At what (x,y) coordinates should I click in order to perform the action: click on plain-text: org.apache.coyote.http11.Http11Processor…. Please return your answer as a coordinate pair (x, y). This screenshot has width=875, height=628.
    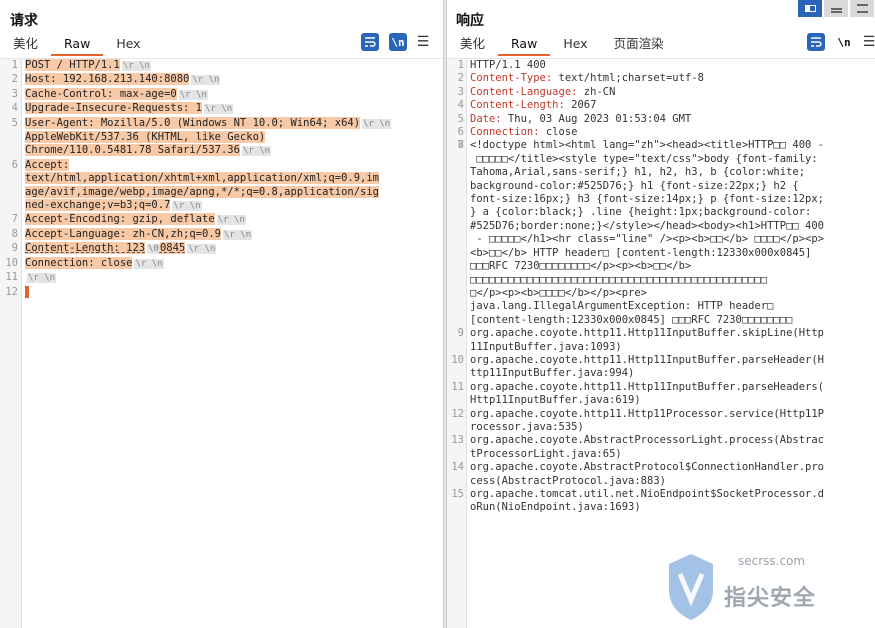
    Looking at the image, I should click on (647, 413).